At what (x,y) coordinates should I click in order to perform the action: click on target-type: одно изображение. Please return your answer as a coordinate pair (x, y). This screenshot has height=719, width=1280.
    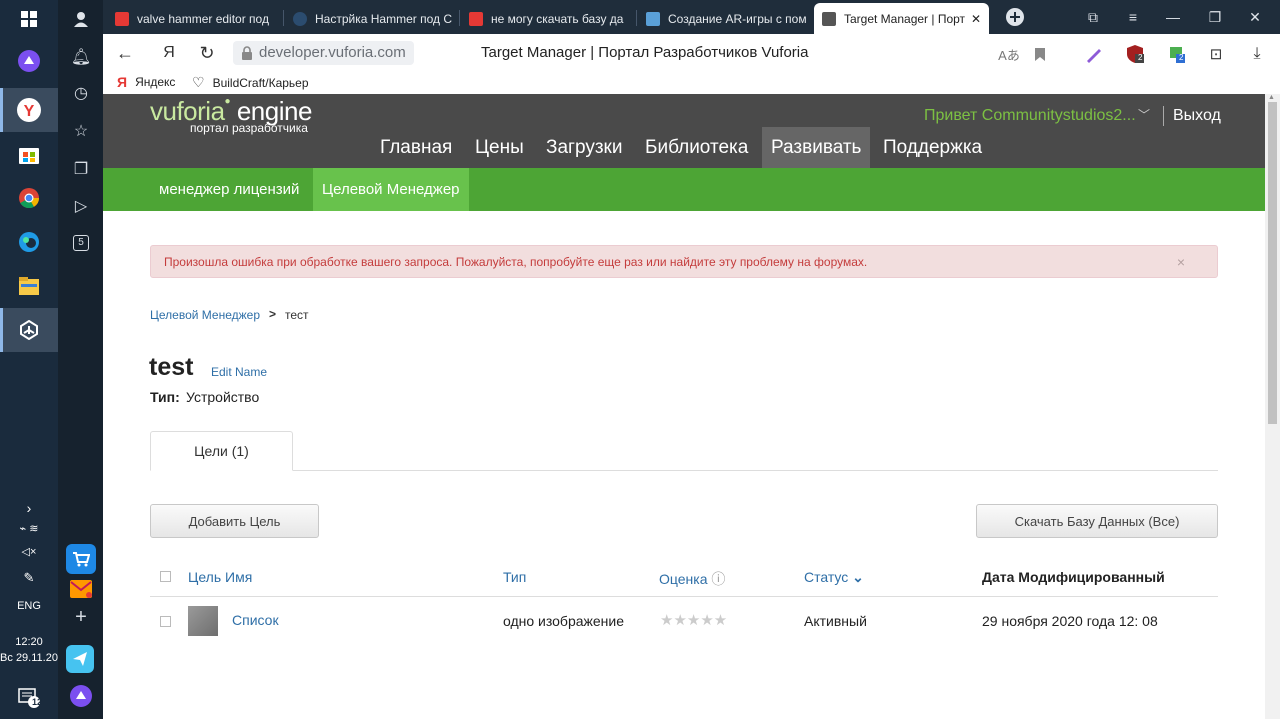
    Looking at the image, I should click on (564, 621).